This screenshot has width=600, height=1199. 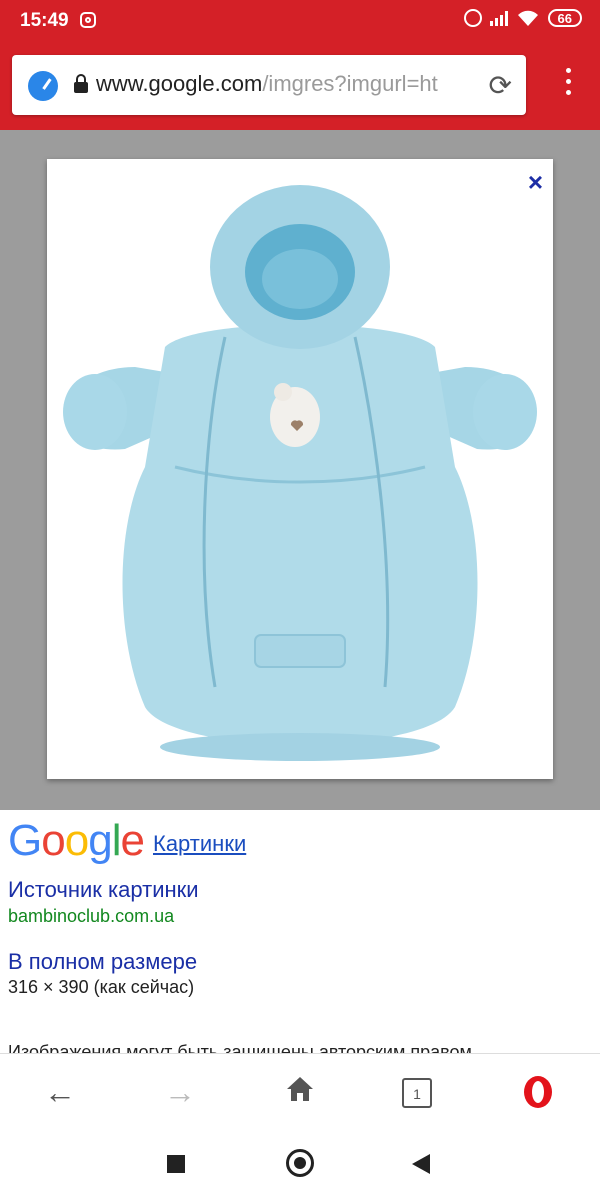 I want to click on signal-icon, so click(x=498, y=18).